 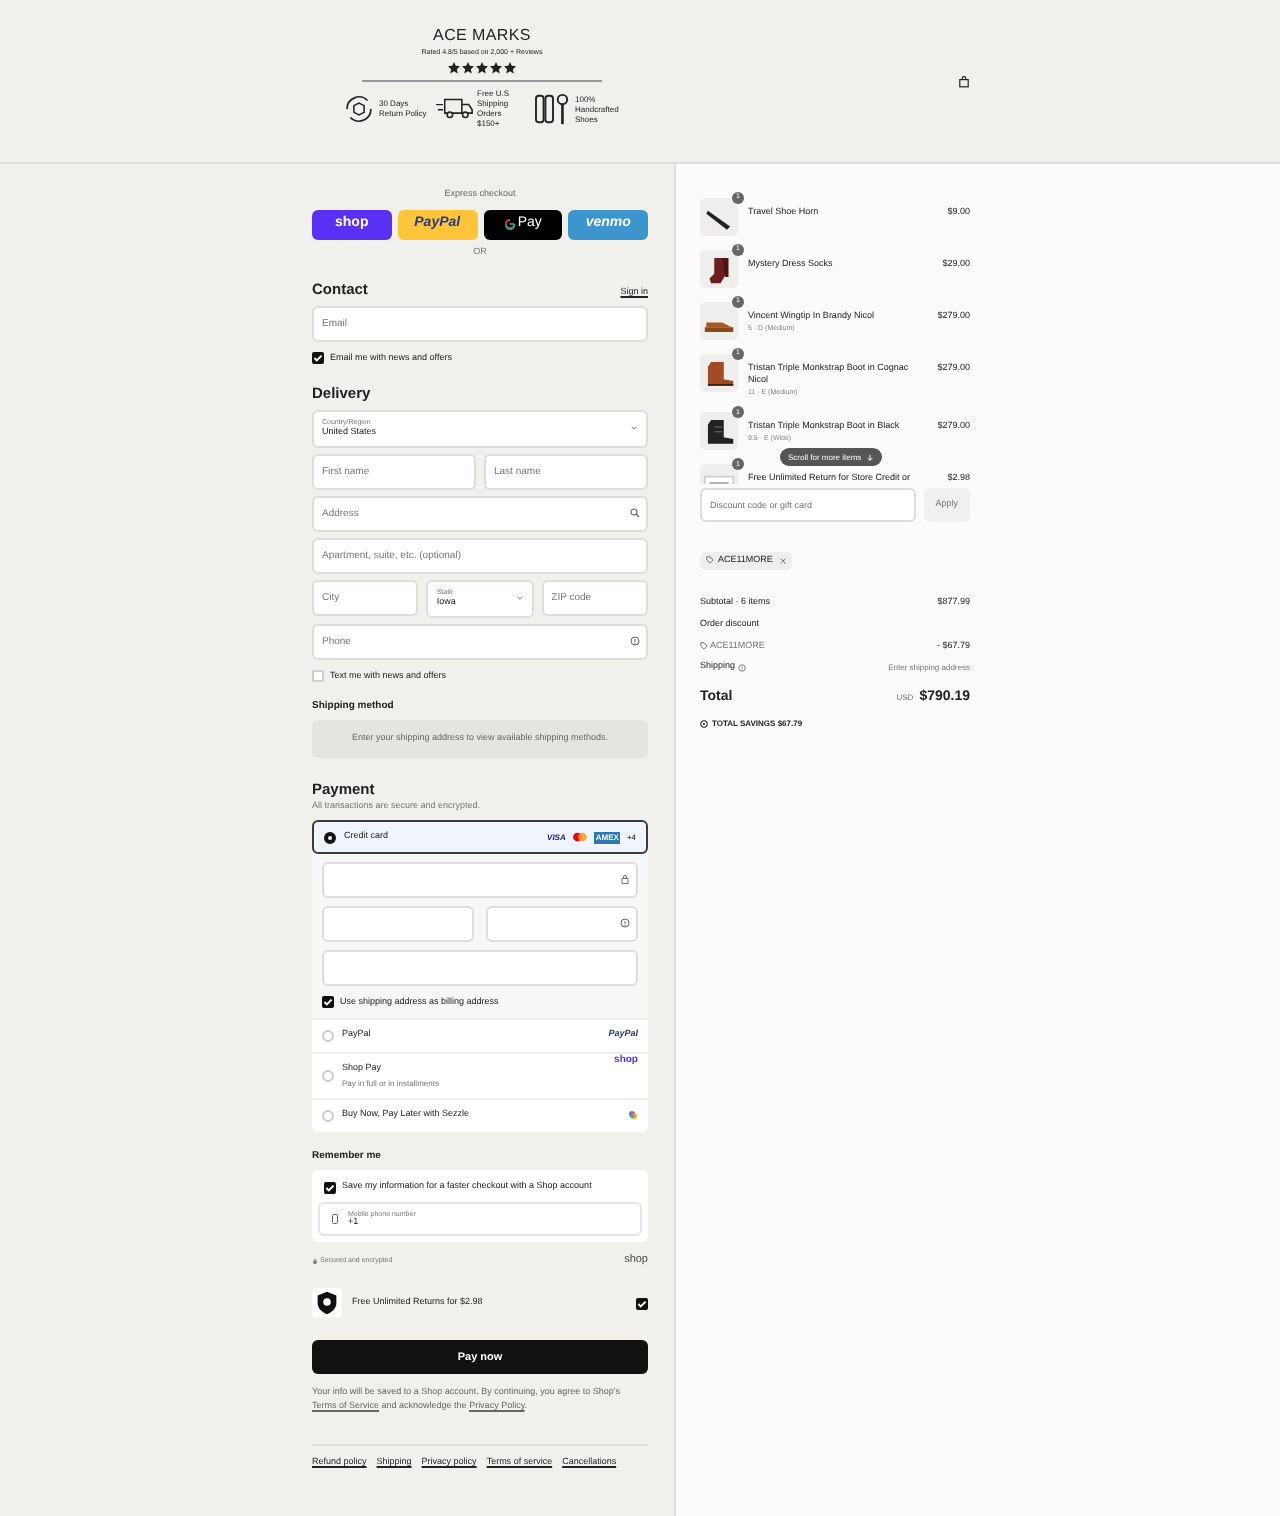 I want to click on chevron-down-icon, so click(x=519, y=598).